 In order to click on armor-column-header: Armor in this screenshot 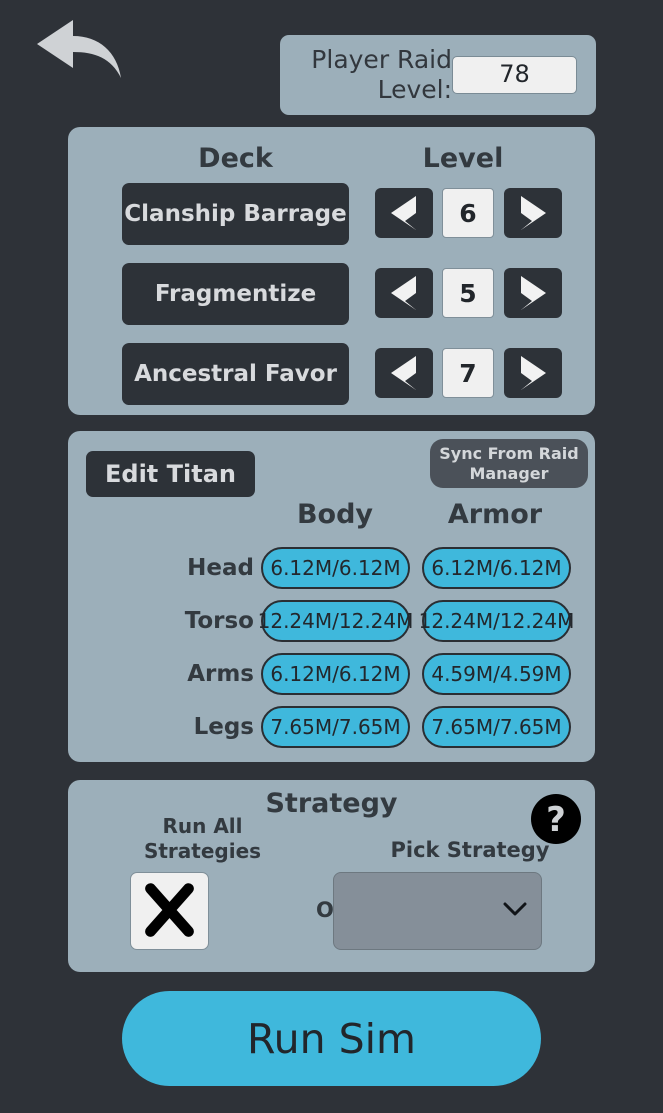, I will do `click(495, 514)`.